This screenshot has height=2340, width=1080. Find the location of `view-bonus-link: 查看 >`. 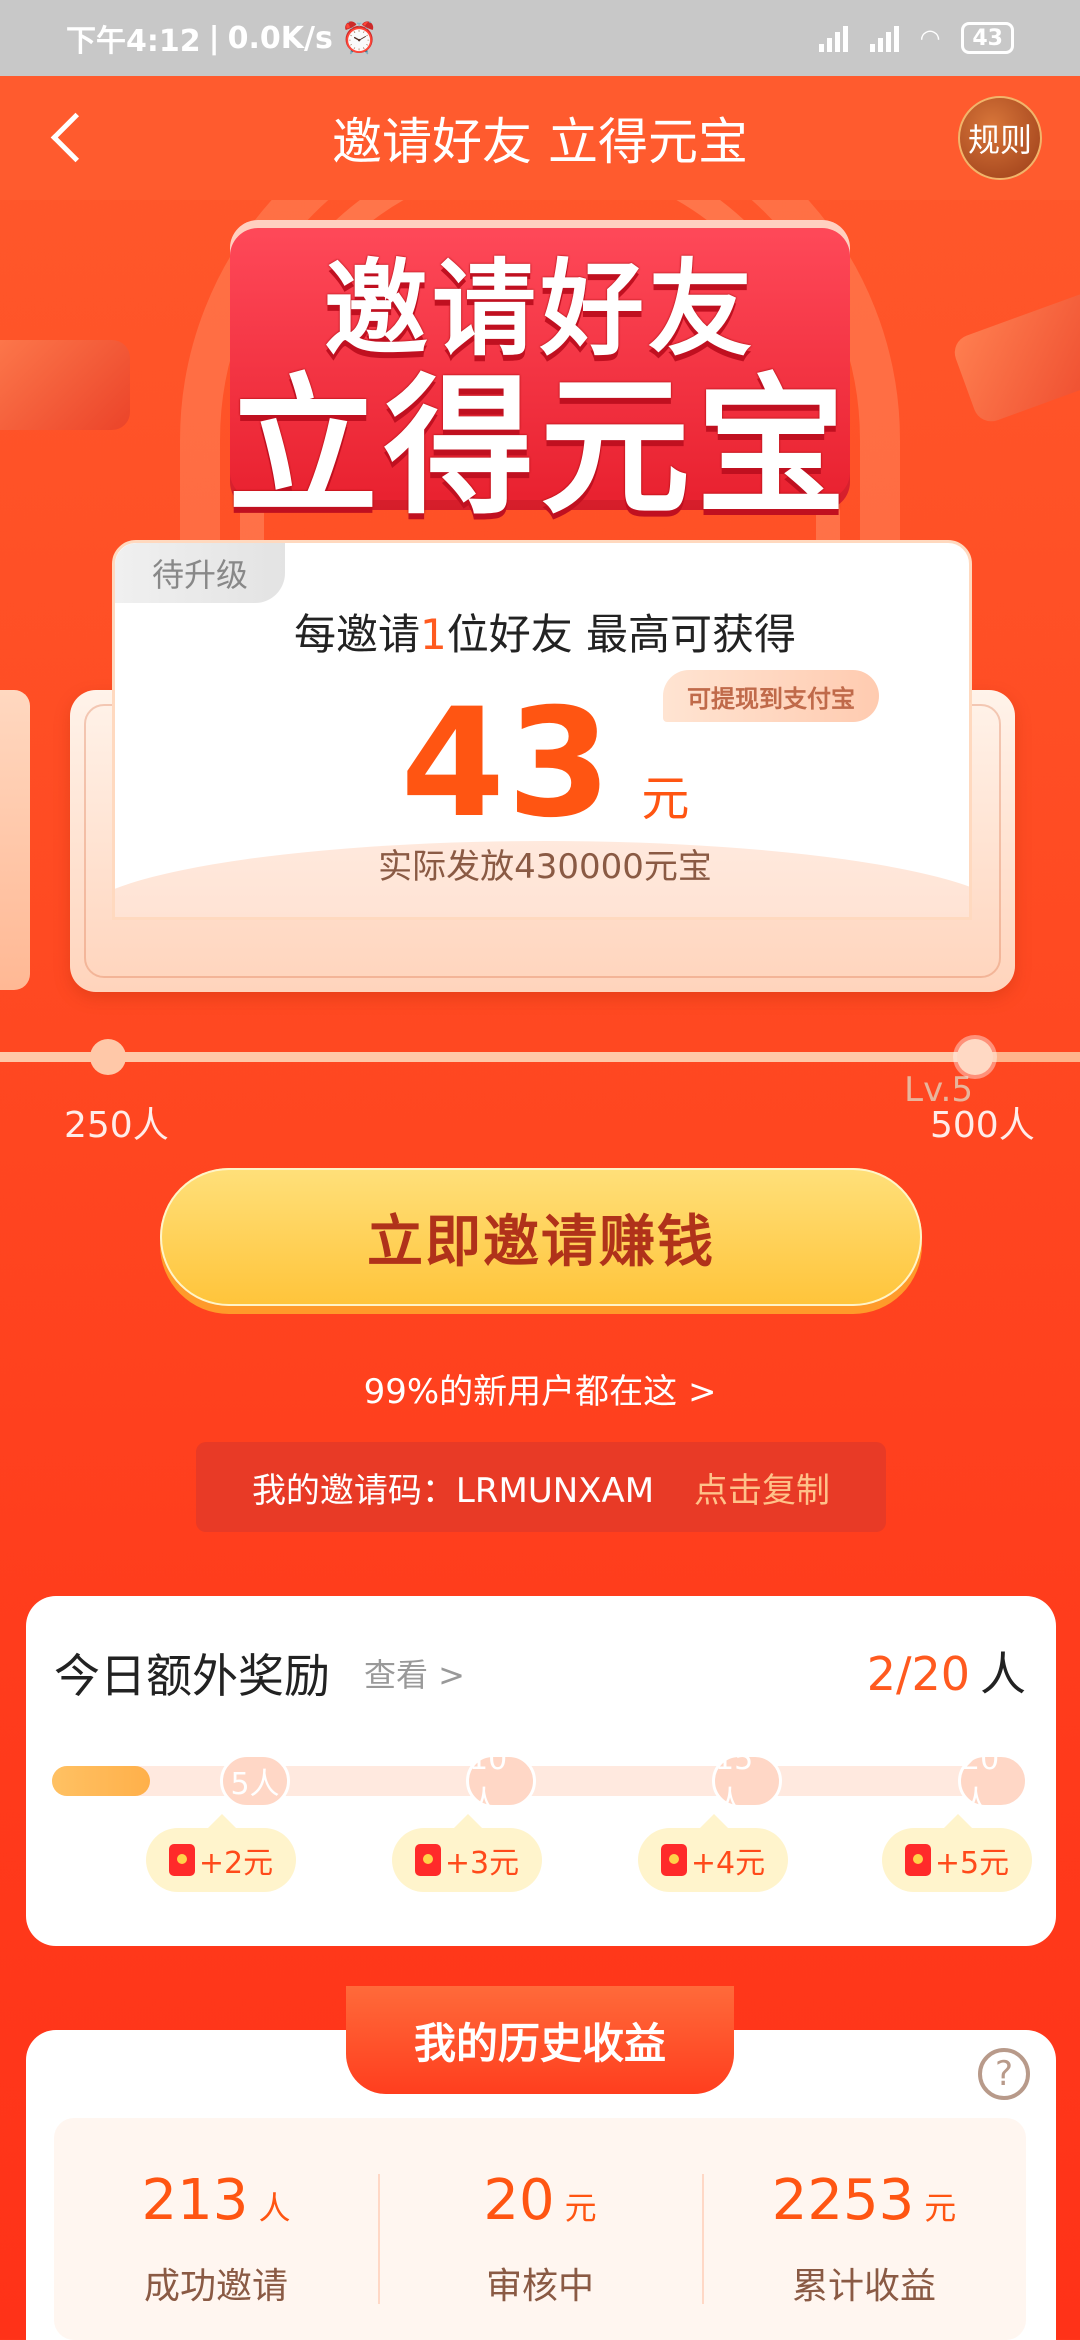

view-bonus-link: 查看 > is located at coordinates (414, 1673).